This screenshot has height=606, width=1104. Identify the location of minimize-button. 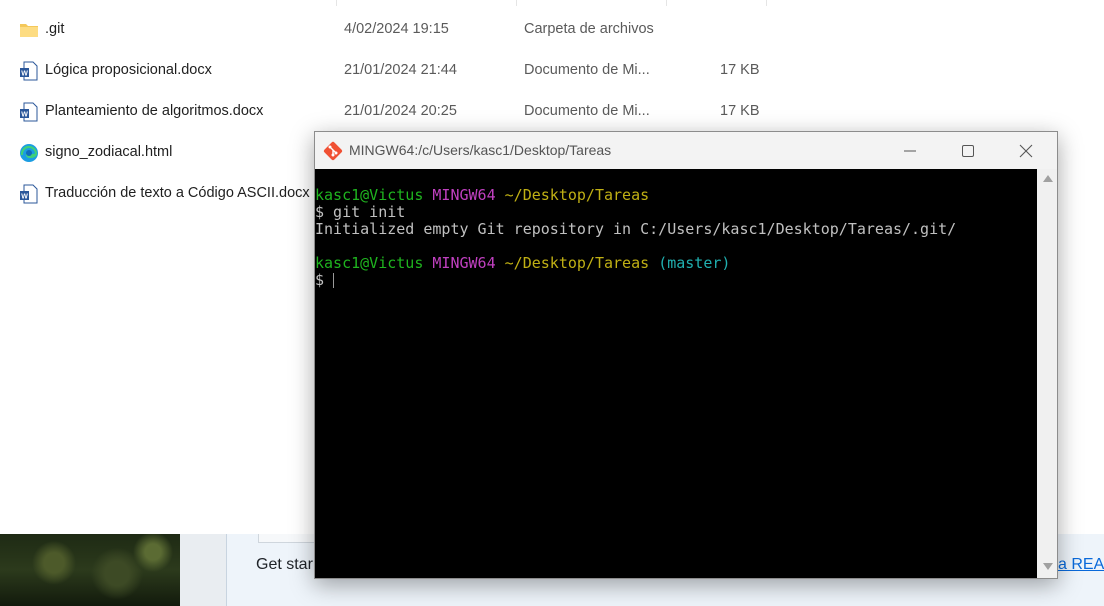
(910, 150).